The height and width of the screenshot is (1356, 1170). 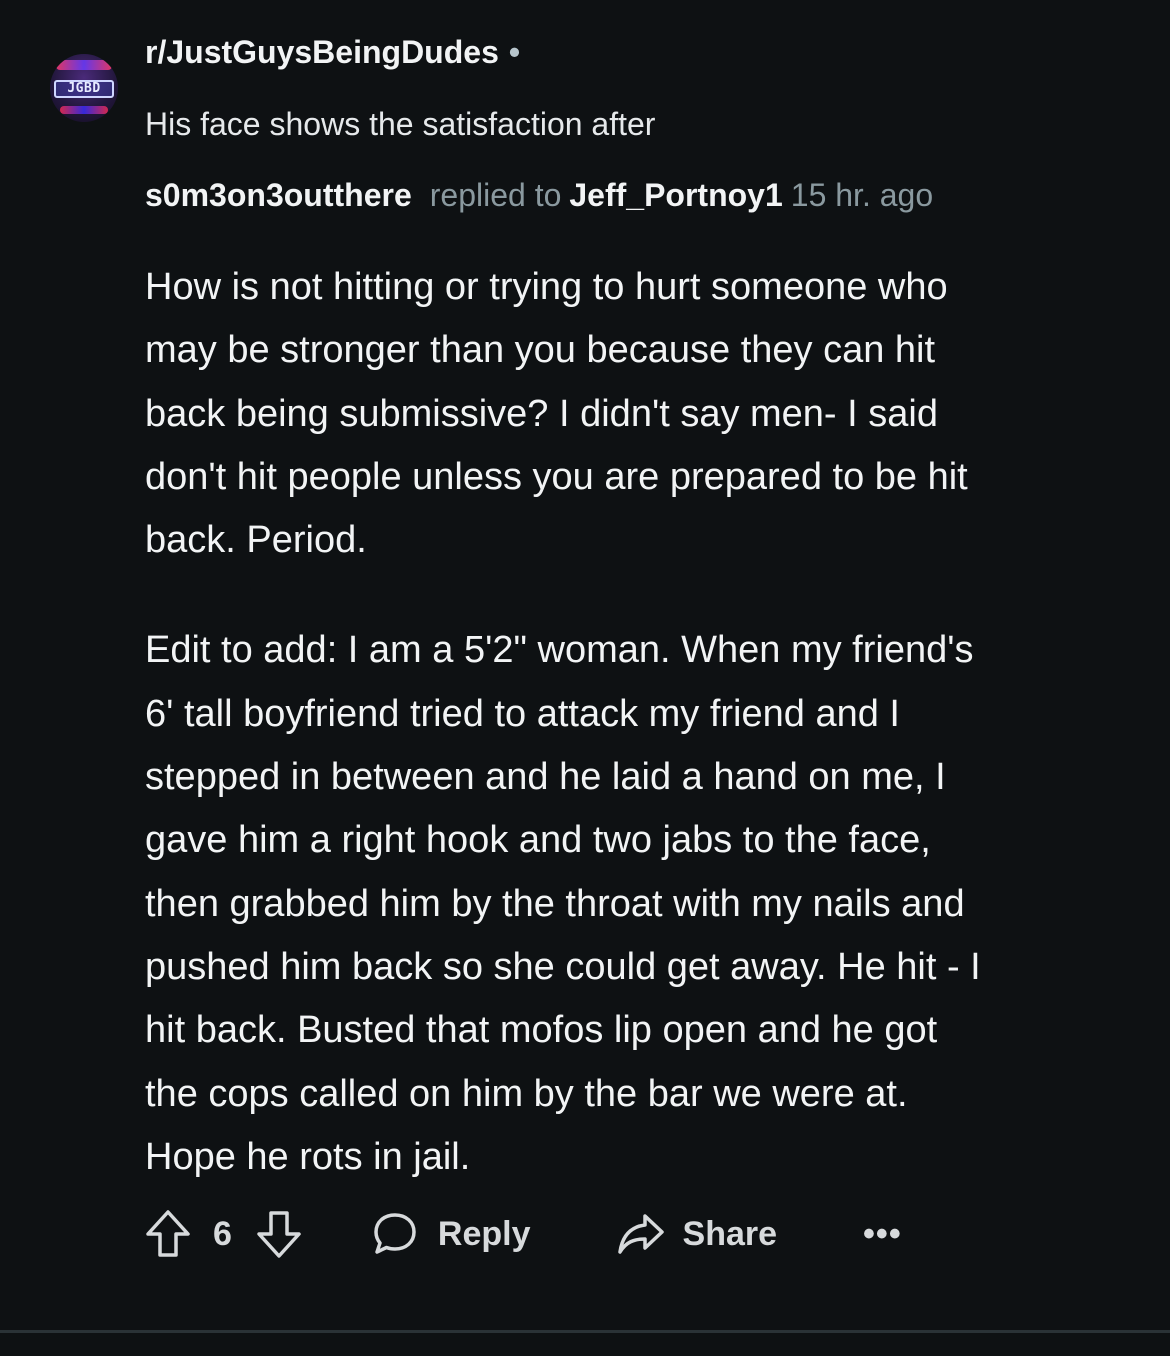 I want to click on arrow-down-icon, so click(x=279, y=1234).